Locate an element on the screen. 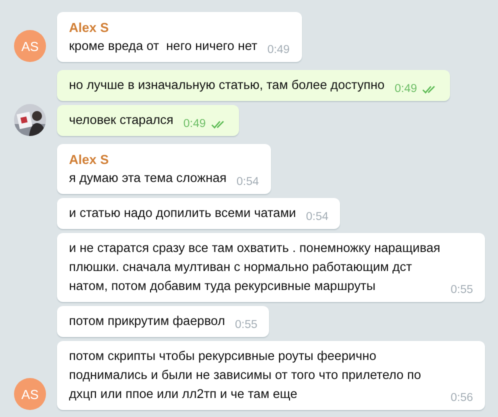 Image resolution: width=498 pixels, height=417 pixels. message-text: я думаю эта тема сложная is located at coordinates (148, 178).